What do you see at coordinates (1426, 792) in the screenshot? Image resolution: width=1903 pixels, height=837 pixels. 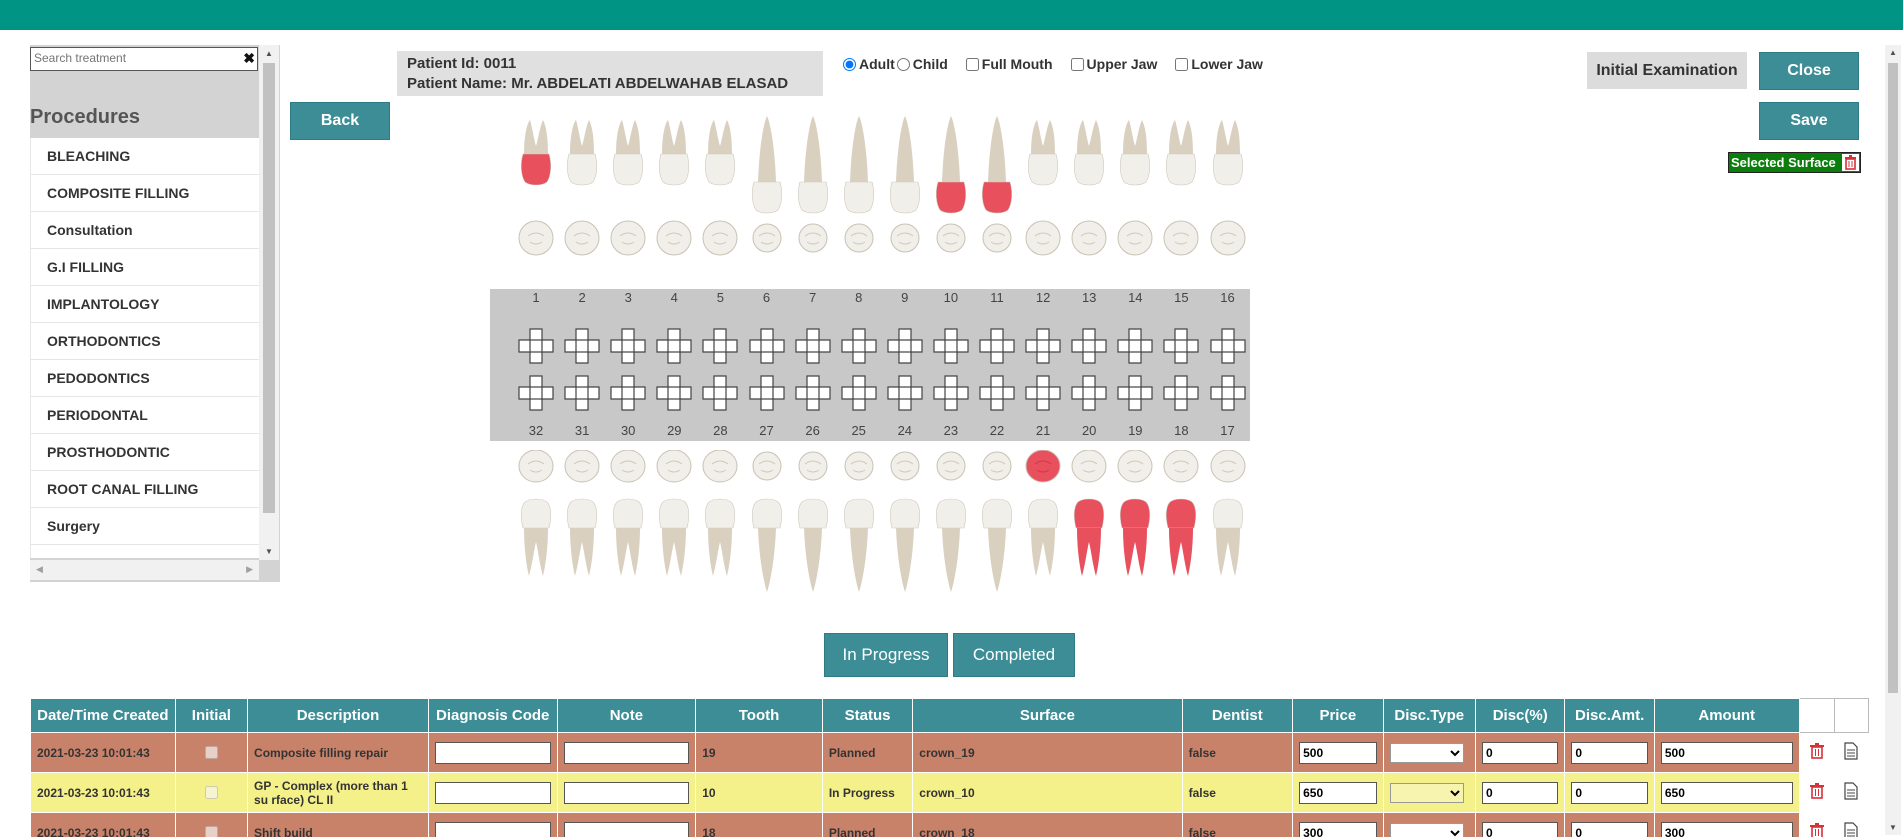 I see `disc-type-select` at bounding box center [1426, 792].